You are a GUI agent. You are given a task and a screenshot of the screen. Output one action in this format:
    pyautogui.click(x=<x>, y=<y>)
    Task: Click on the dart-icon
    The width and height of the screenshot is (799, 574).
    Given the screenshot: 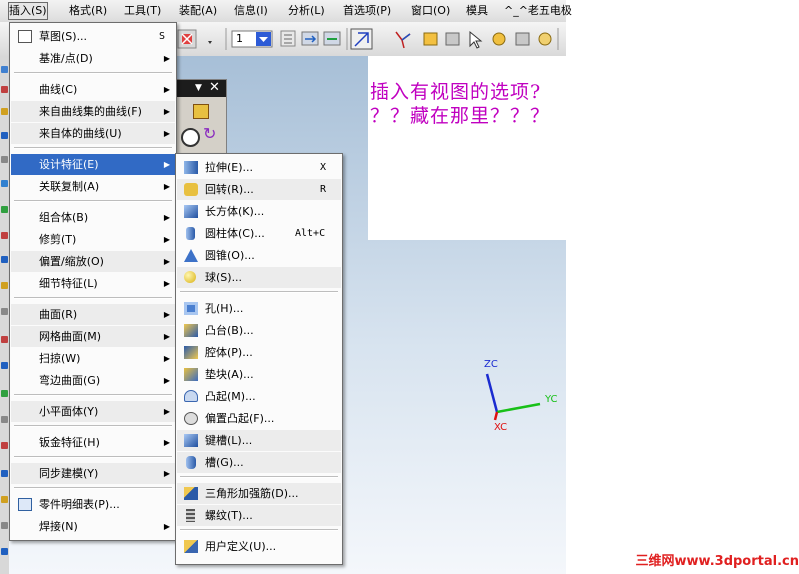 What is the action you would take?
    pyautogui.click(x=191, y=493)
    